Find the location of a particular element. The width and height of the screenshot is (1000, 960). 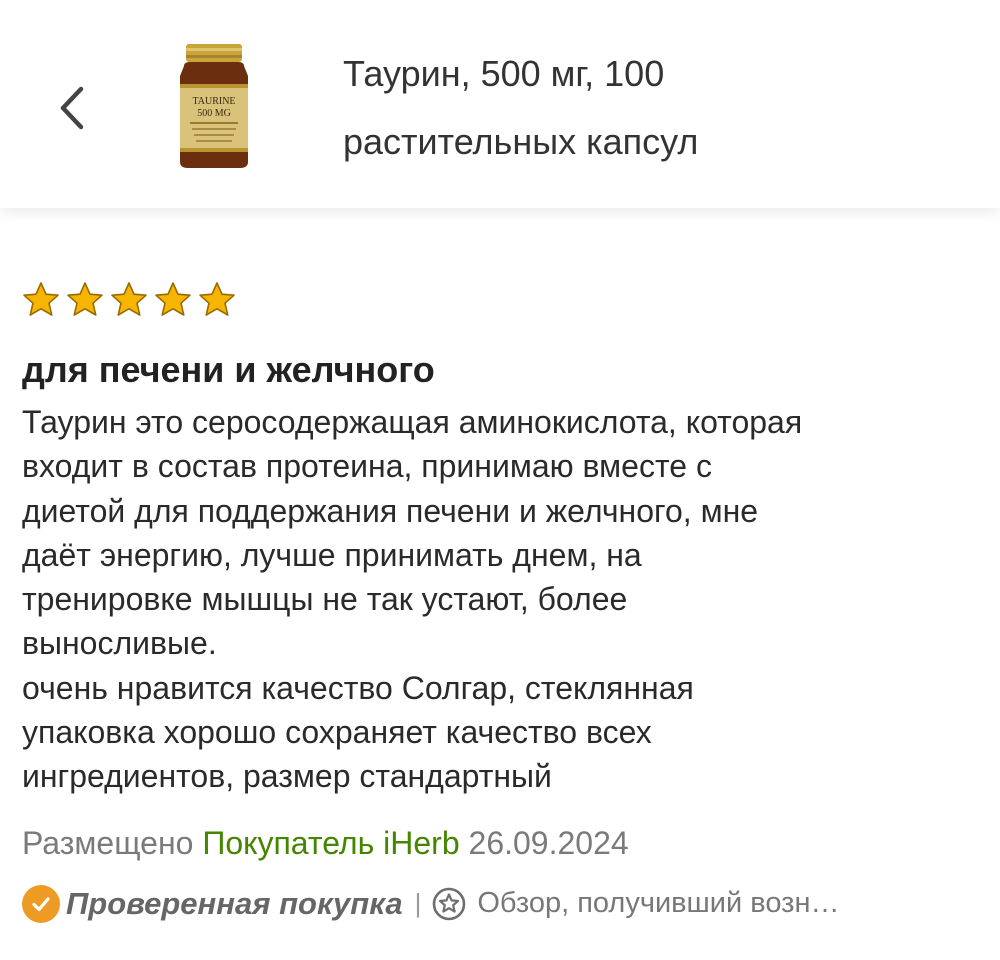

review-date: 26.09.2024 is located at coordinates (548, 842).